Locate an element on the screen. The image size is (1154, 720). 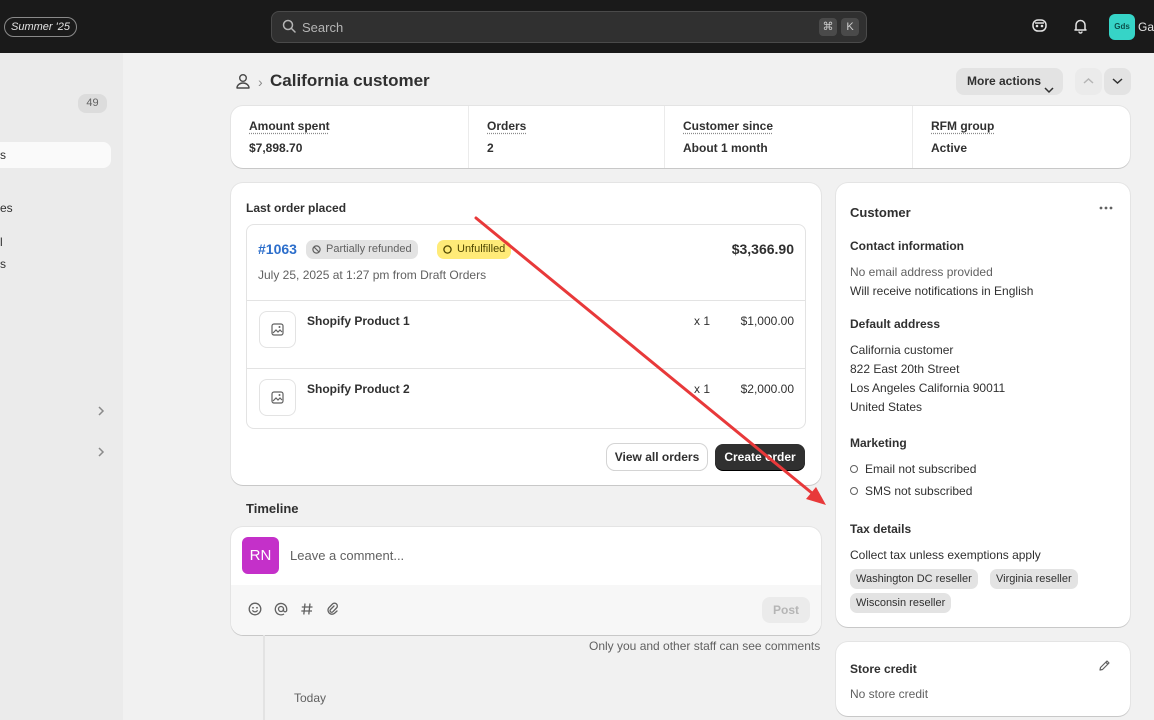
stat-customer-since: Customer since About 1 month is located at coordinates (793, 137).